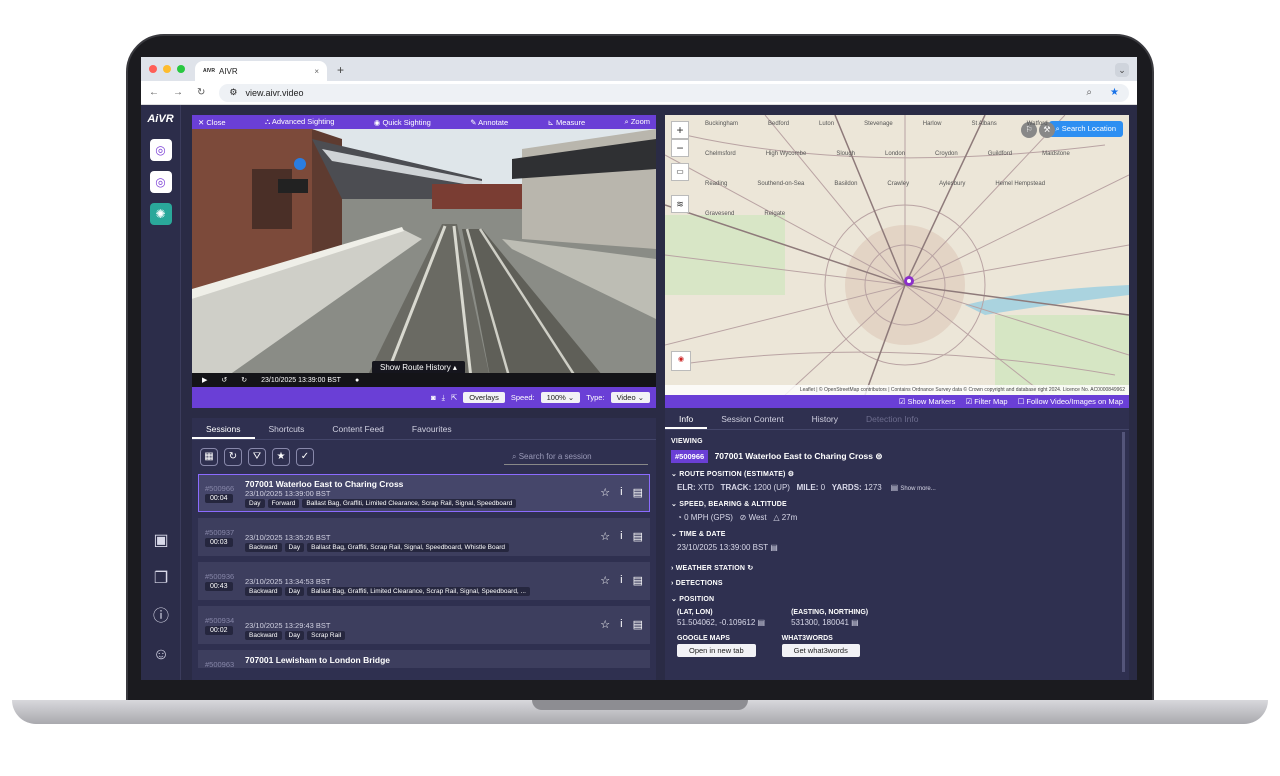 This screenshot has height=776, width=1280. I want to click on tab-list-chevron-icon: ⌄, so click(1122, 70).